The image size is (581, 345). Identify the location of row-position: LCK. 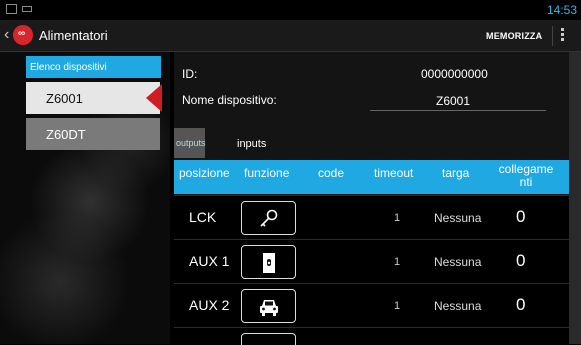
(203, 217).